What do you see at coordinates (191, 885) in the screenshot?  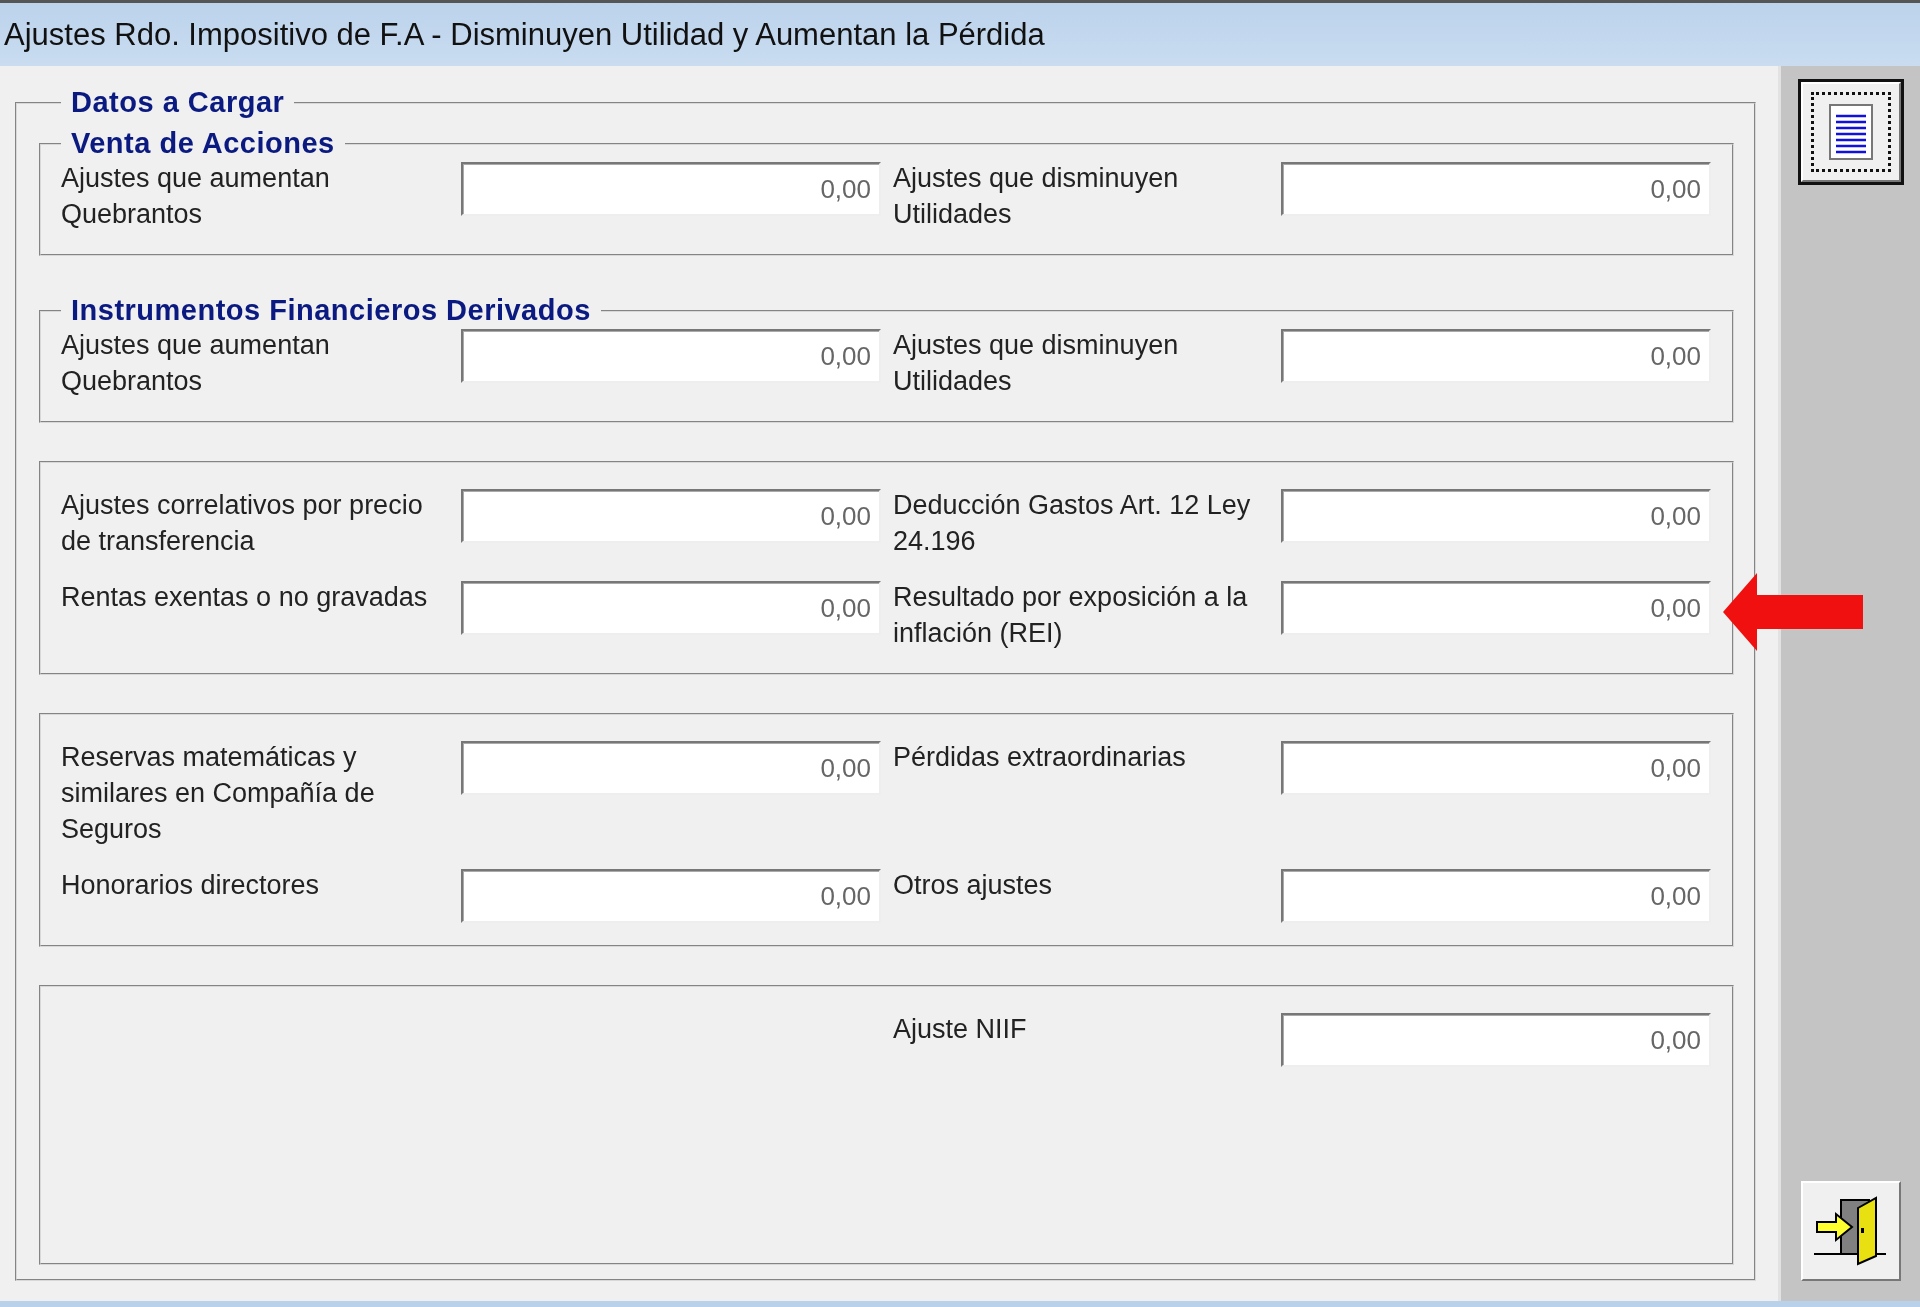 I see `field-label: Honorarios directores` at bounding box center [191, 885].